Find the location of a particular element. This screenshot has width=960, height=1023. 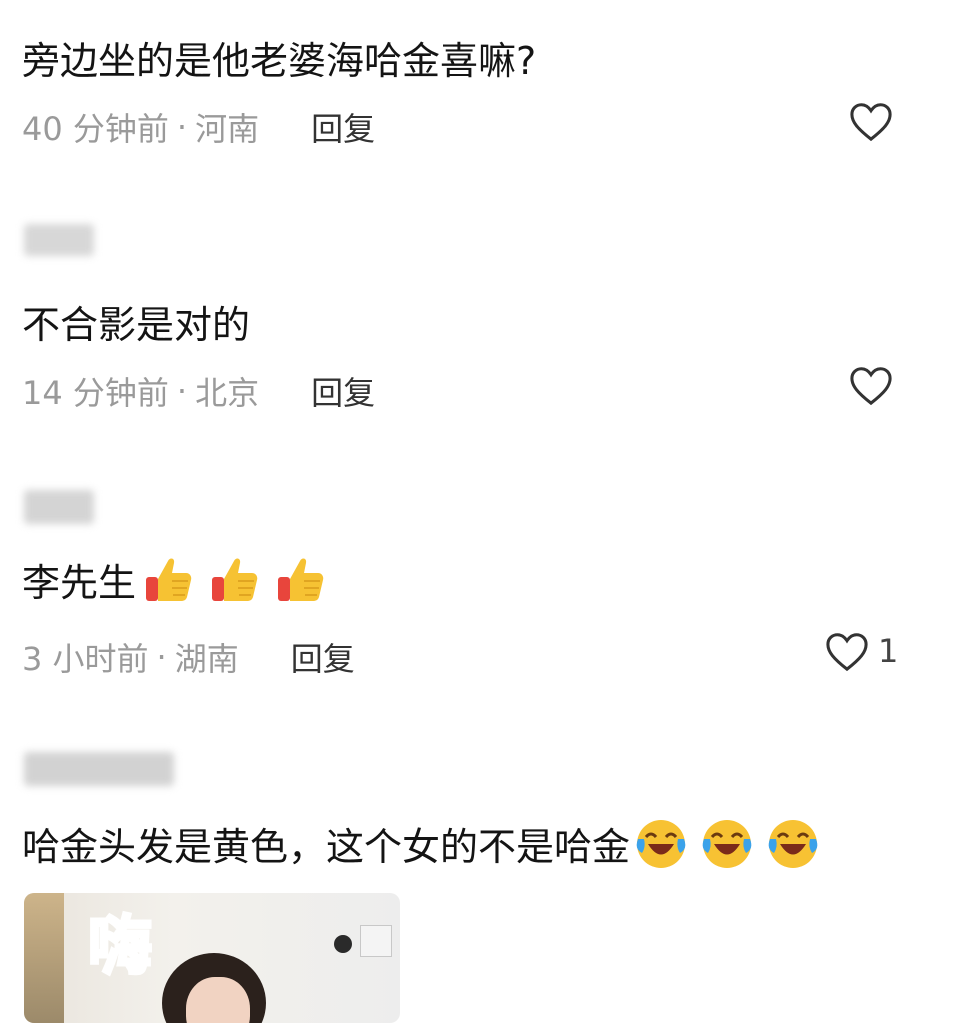

comment-text-row: 李先生 is located at coordinates (175, 579).